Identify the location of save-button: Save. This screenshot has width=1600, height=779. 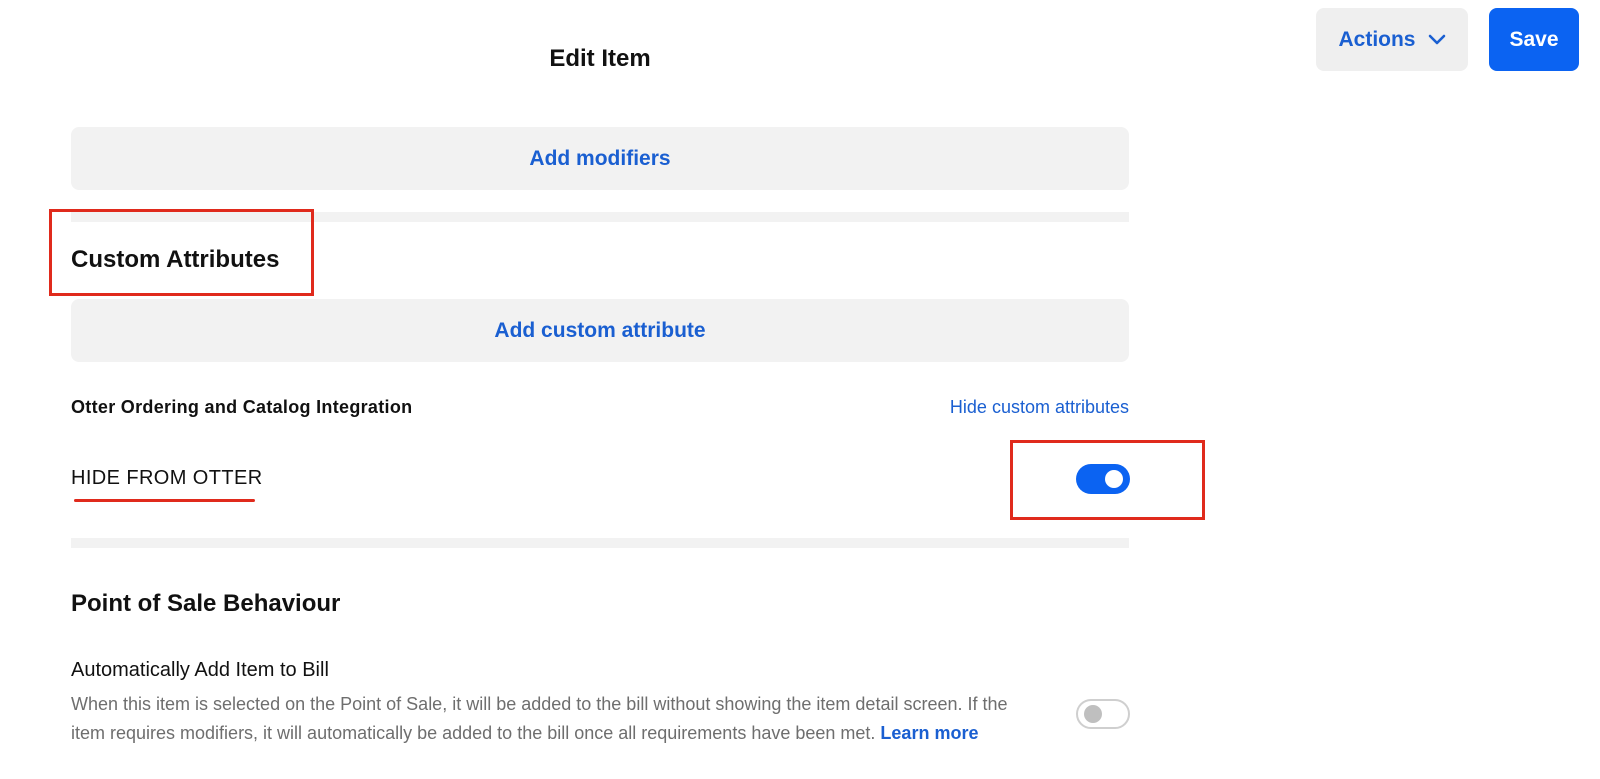
(1534, 39).